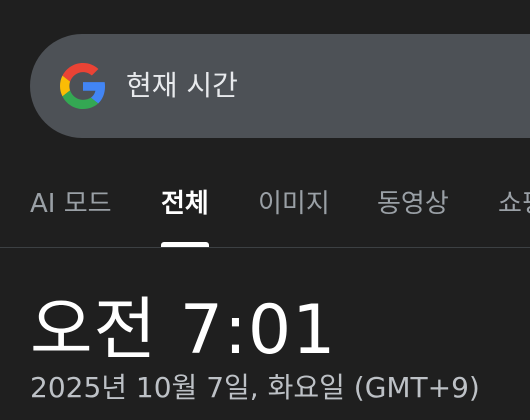 The height and width of the screenshot is (420, 530). What do you see at coordinates (265, 247) in the screenshot?
I see `tabs-divider` at bounding box center [265, 247].